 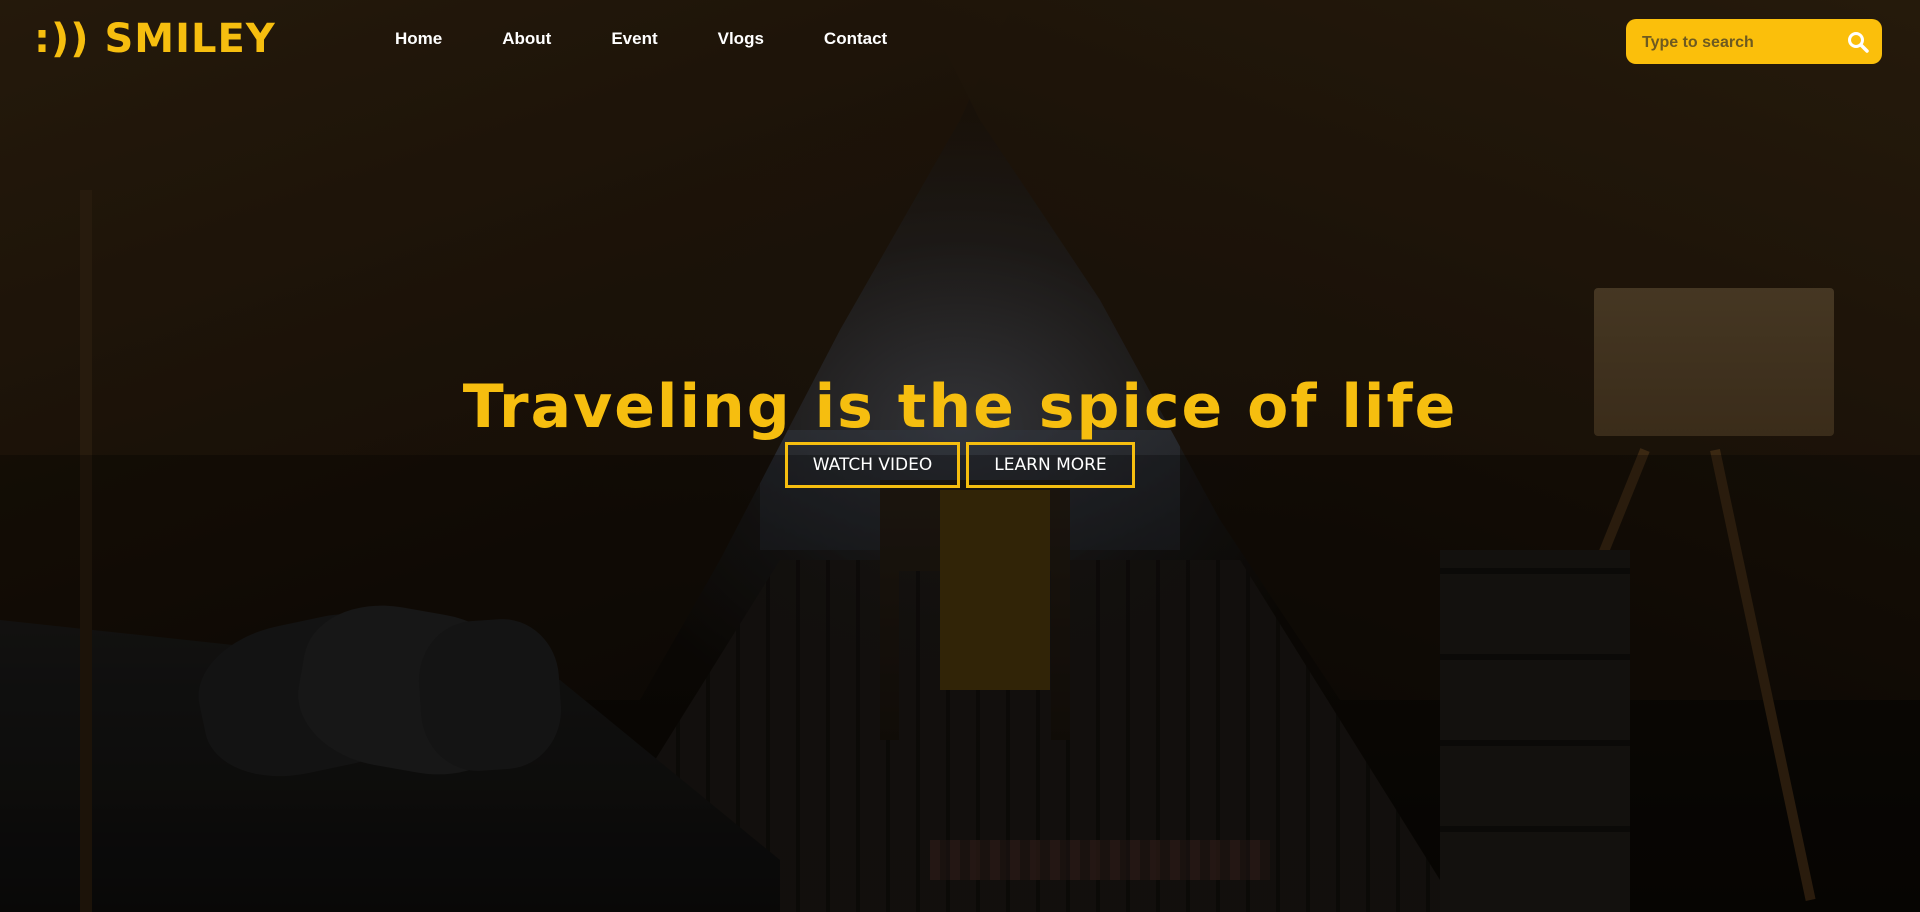 I want to click on nav-link-about: About, so click(x=526, y=39).